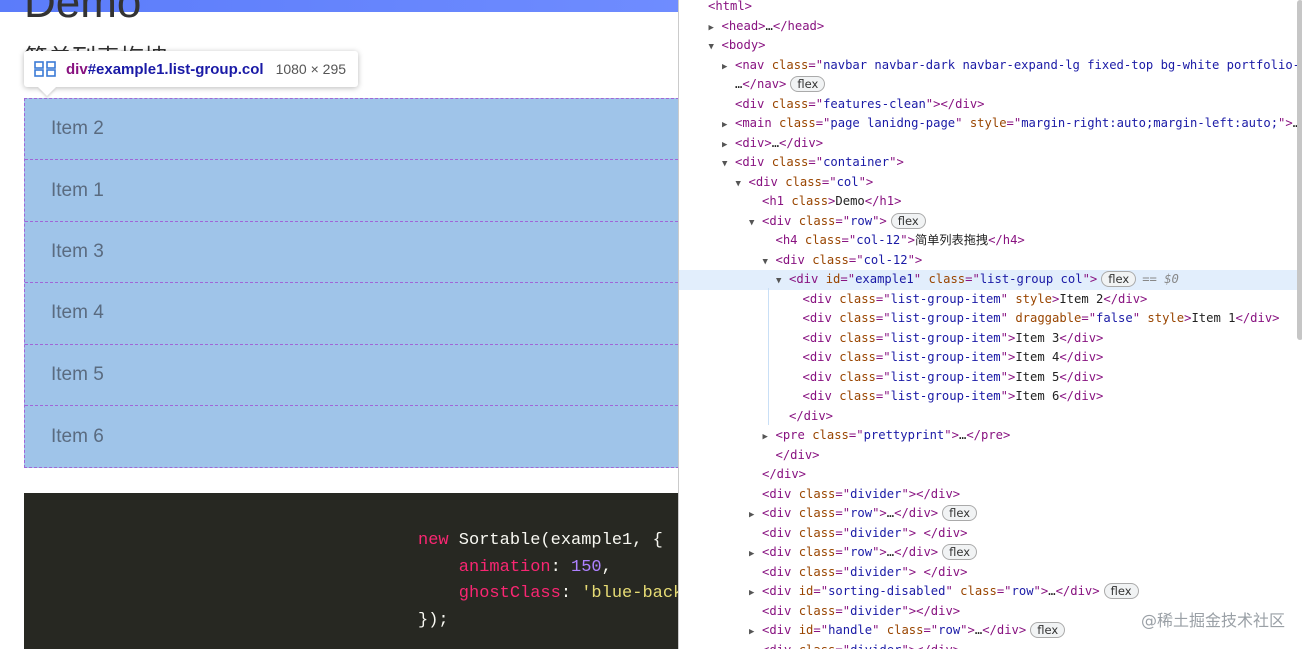 The image size is (1302, 649). What do you see at coordinates (850, 630) in the screenshot?
I see `markup-token: handle` at bounding box center [850, 630].